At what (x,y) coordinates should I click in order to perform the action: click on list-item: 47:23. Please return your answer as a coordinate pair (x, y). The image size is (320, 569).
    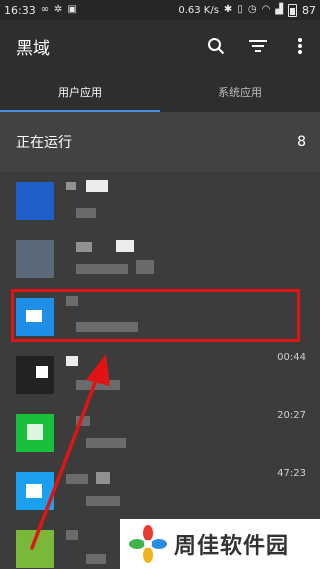
    Looking at the image, I should click on (160, 491).